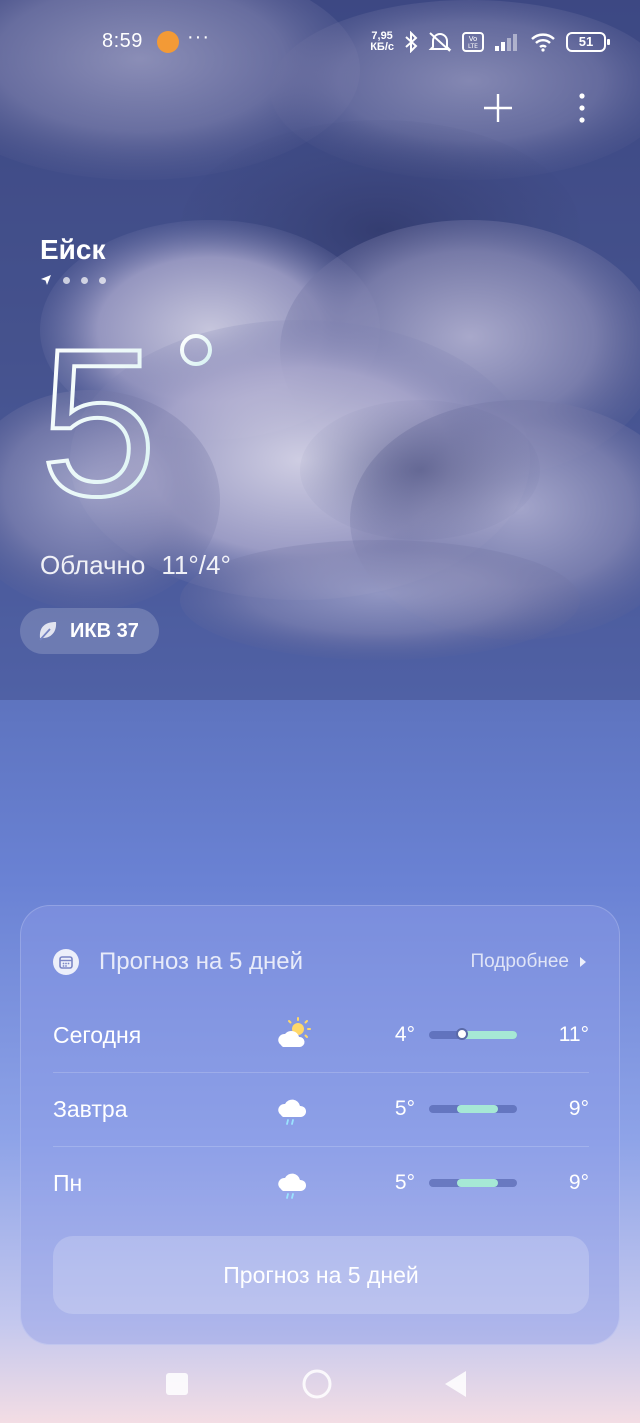 The width and height of the screenshot is (640, 1423). What do you see at coordinates (320, 962) in the screenshot?
I see `forecast-header: Прогноз на 5 дней Подробнее` at bounding box center [320, 962].